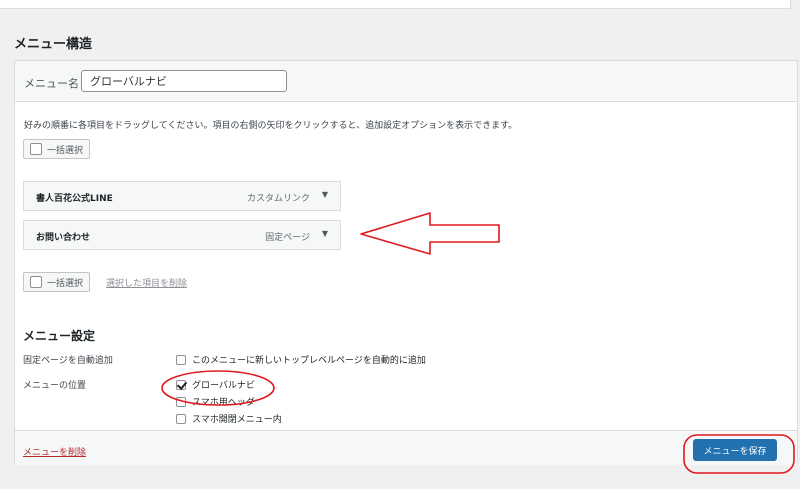 This screenshot has width=800, height=489. What do you see at coordinates (181, 384) in the screenshot?
I see `location-checkbox-global-nav` at bounding box center [181, 384].